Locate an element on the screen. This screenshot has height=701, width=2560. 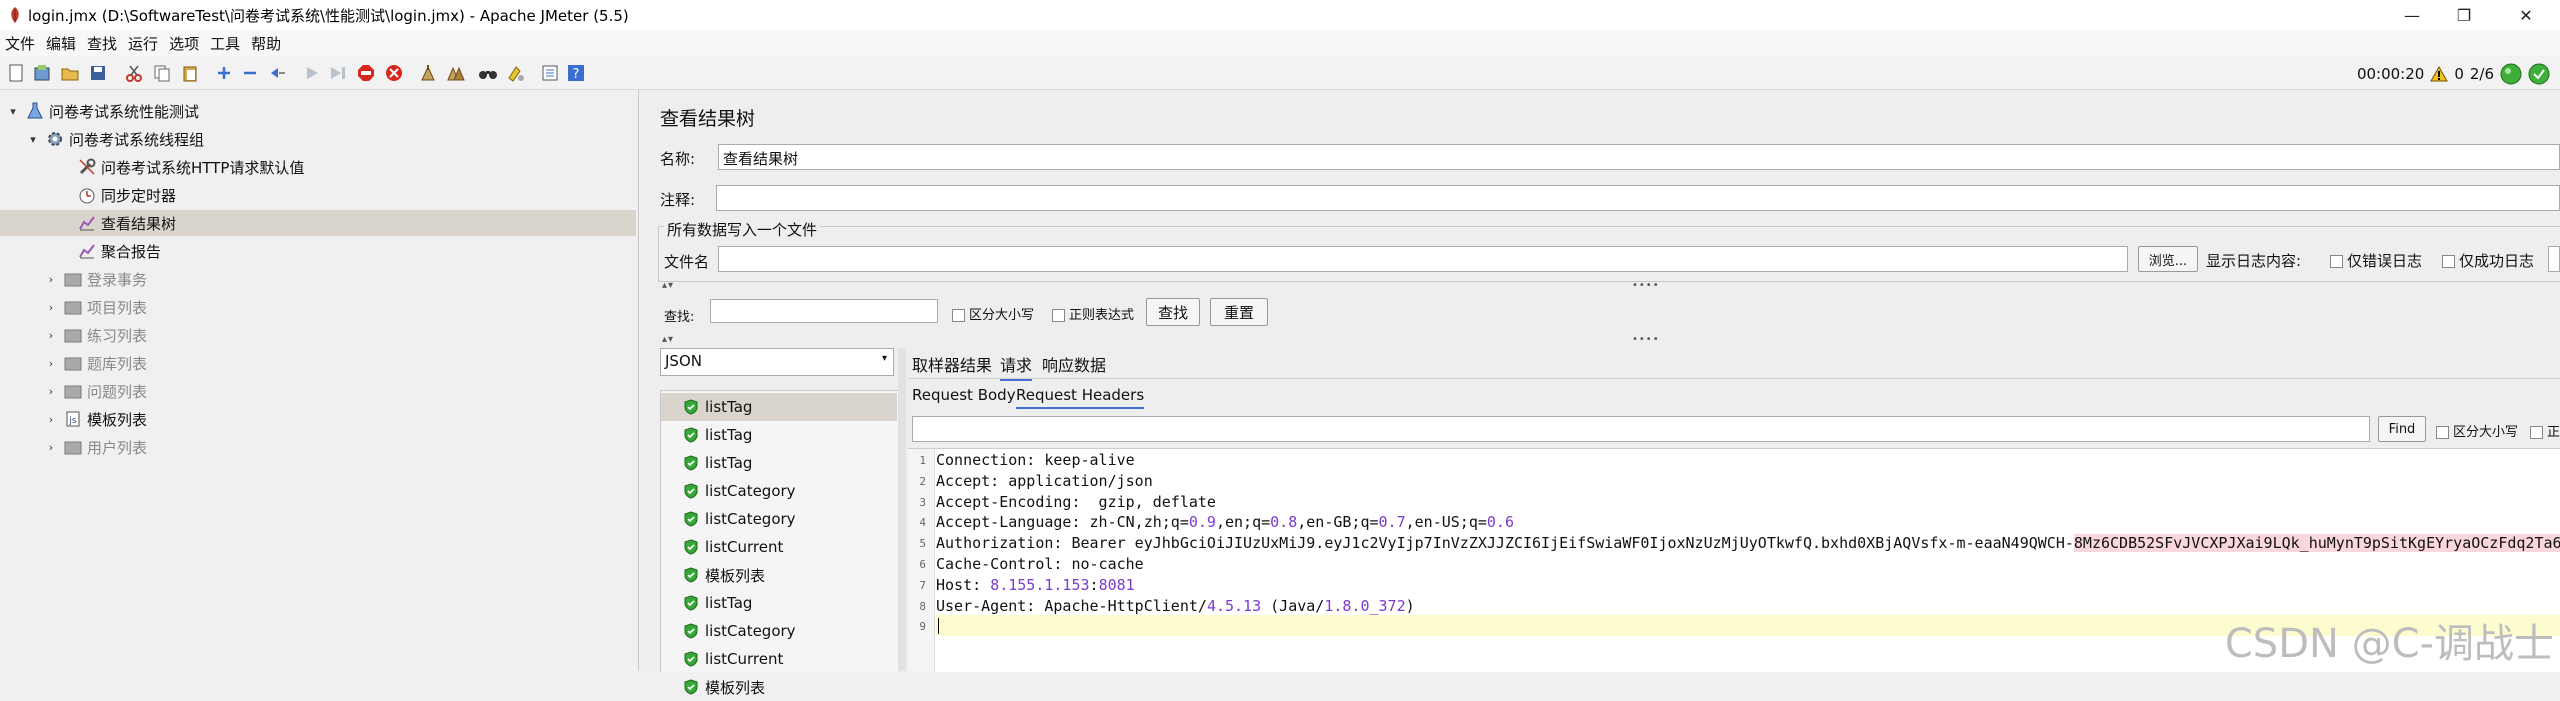
copy-icon is located at coordinates (162, 73).